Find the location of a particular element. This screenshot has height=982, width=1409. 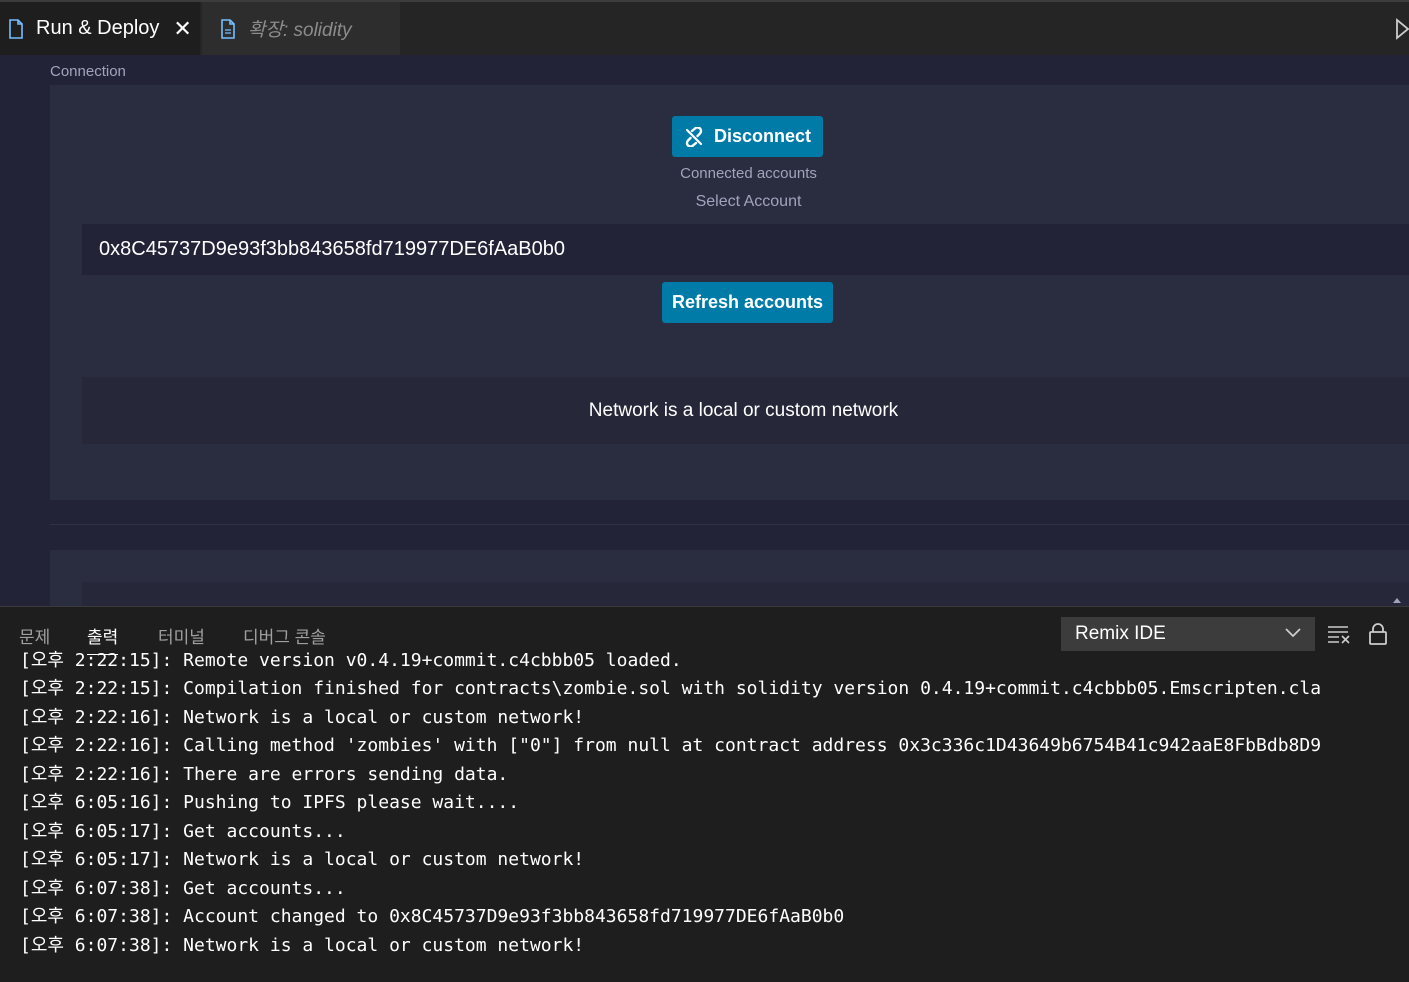

disconnect-button: Disconnect is located at coordinates (747, 136).